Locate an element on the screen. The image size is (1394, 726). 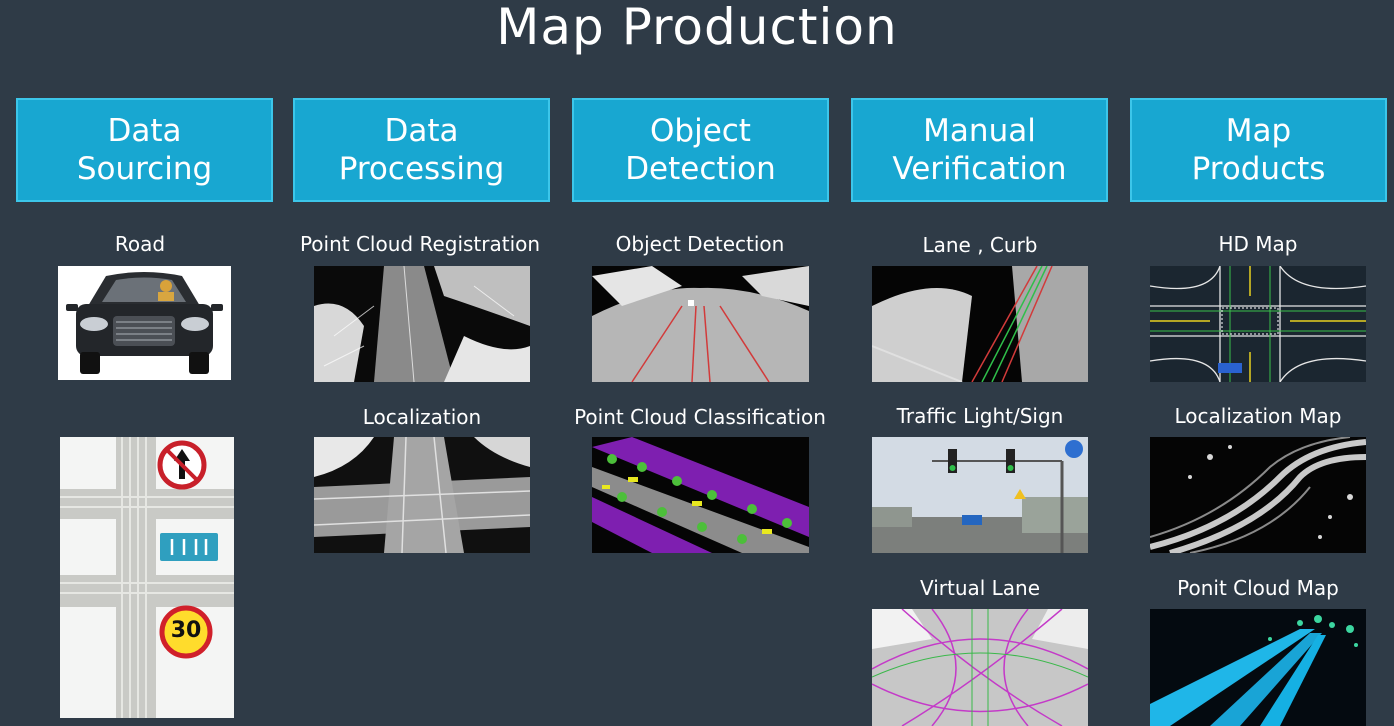
column-header-label: Data Processing is located at coordinates (421, 150).